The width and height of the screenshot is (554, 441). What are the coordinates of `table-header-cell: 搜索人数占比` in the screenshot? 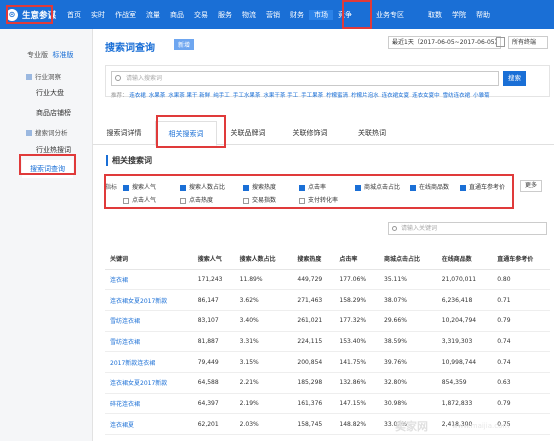 It's located at (263, 259).